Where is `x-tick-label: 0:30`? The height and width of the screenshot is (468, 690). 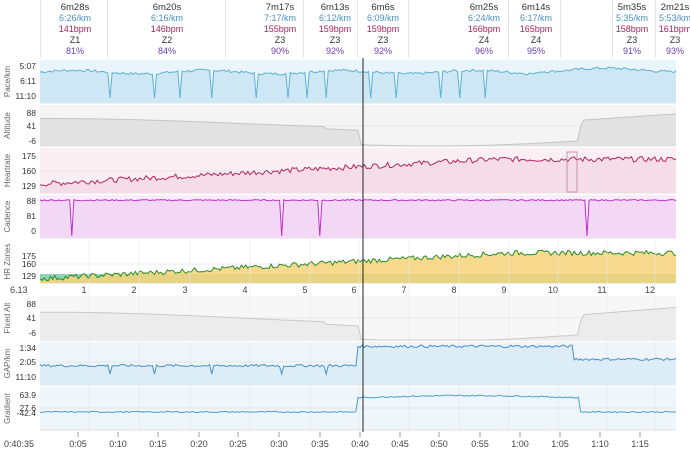
x-tick-label: 0:30 is located at coordinates (279, 444).